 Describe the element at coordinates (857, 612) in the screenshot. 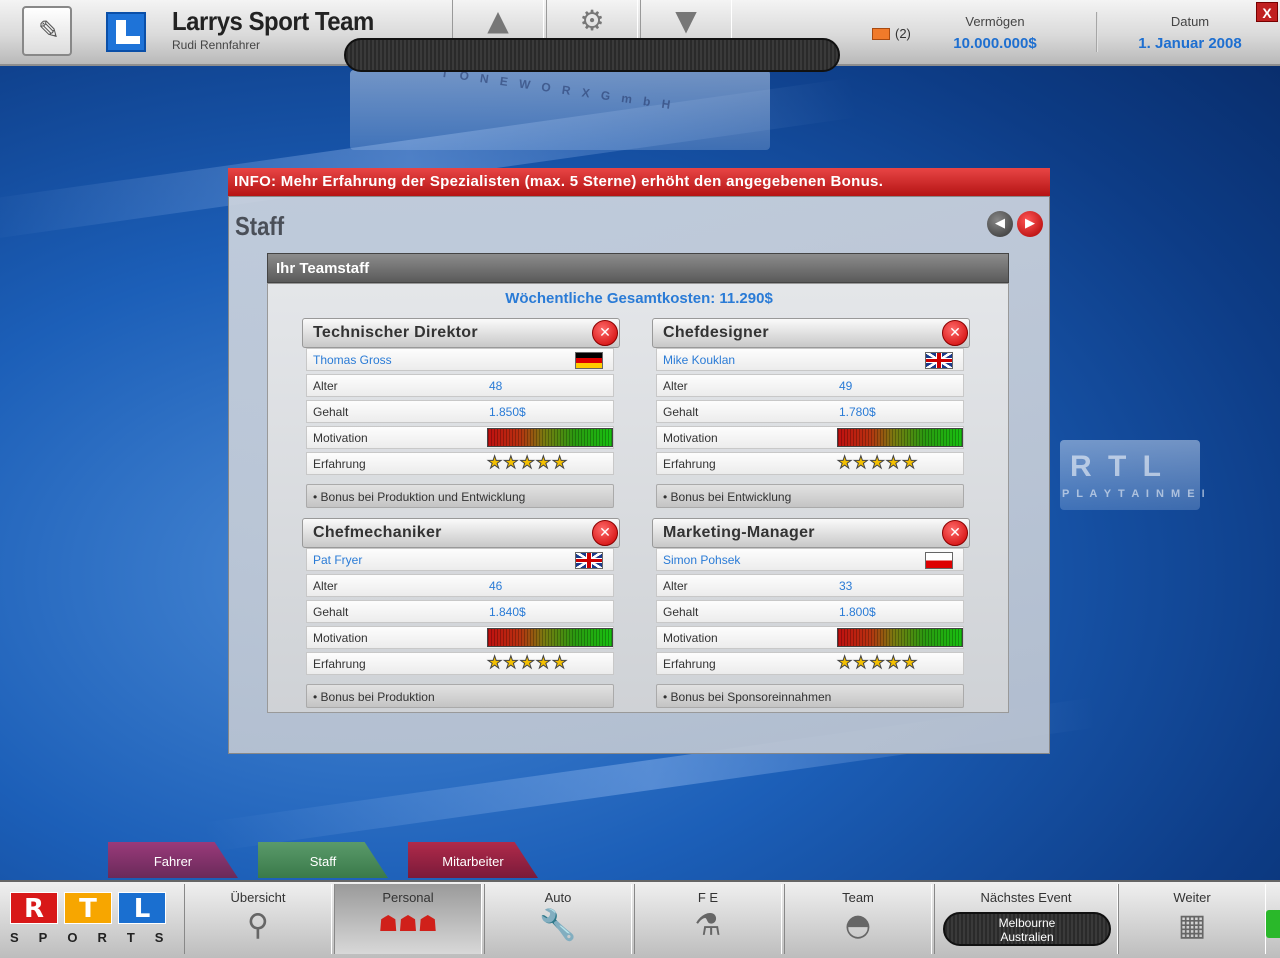

I see `salary-value: 1.800$` at that location.